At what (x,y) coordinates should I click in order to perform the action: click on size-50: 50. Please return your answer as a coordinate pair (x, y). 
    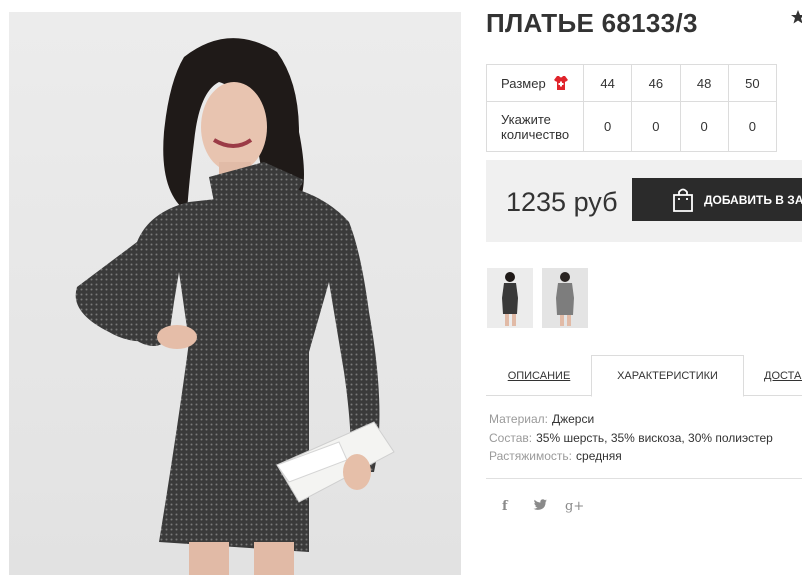
    Looking at the image, I should click on (752, 83).